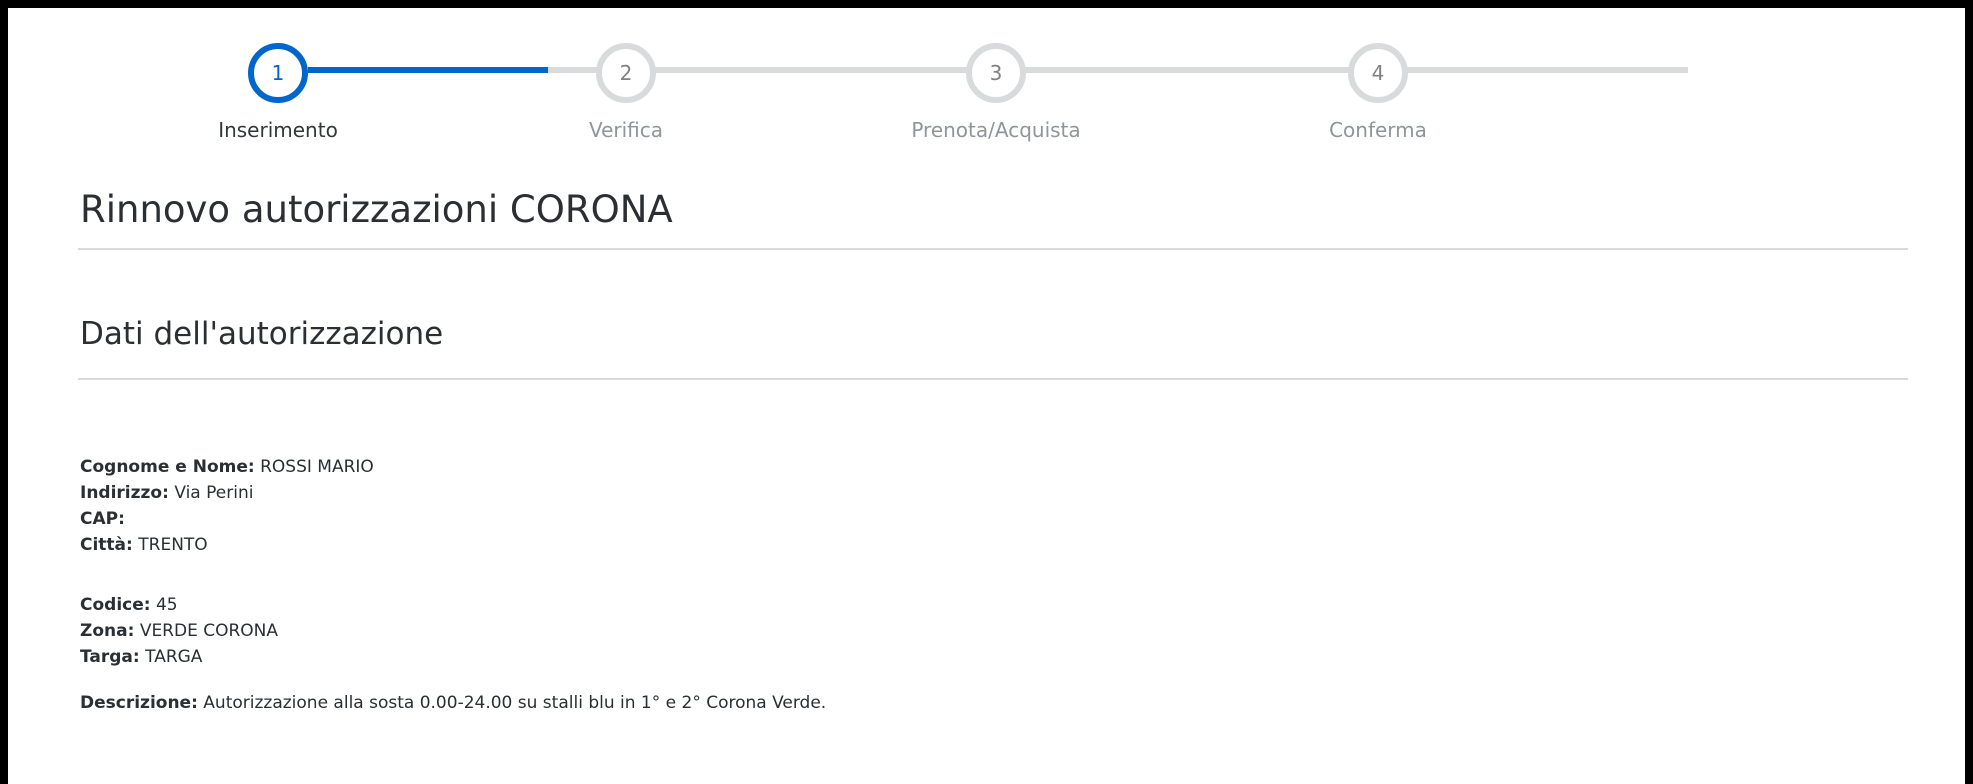 Image resolution: width=1973 pixels, height=784 pixels. I want to click on step-label: Conferma, so click(1378, 130).